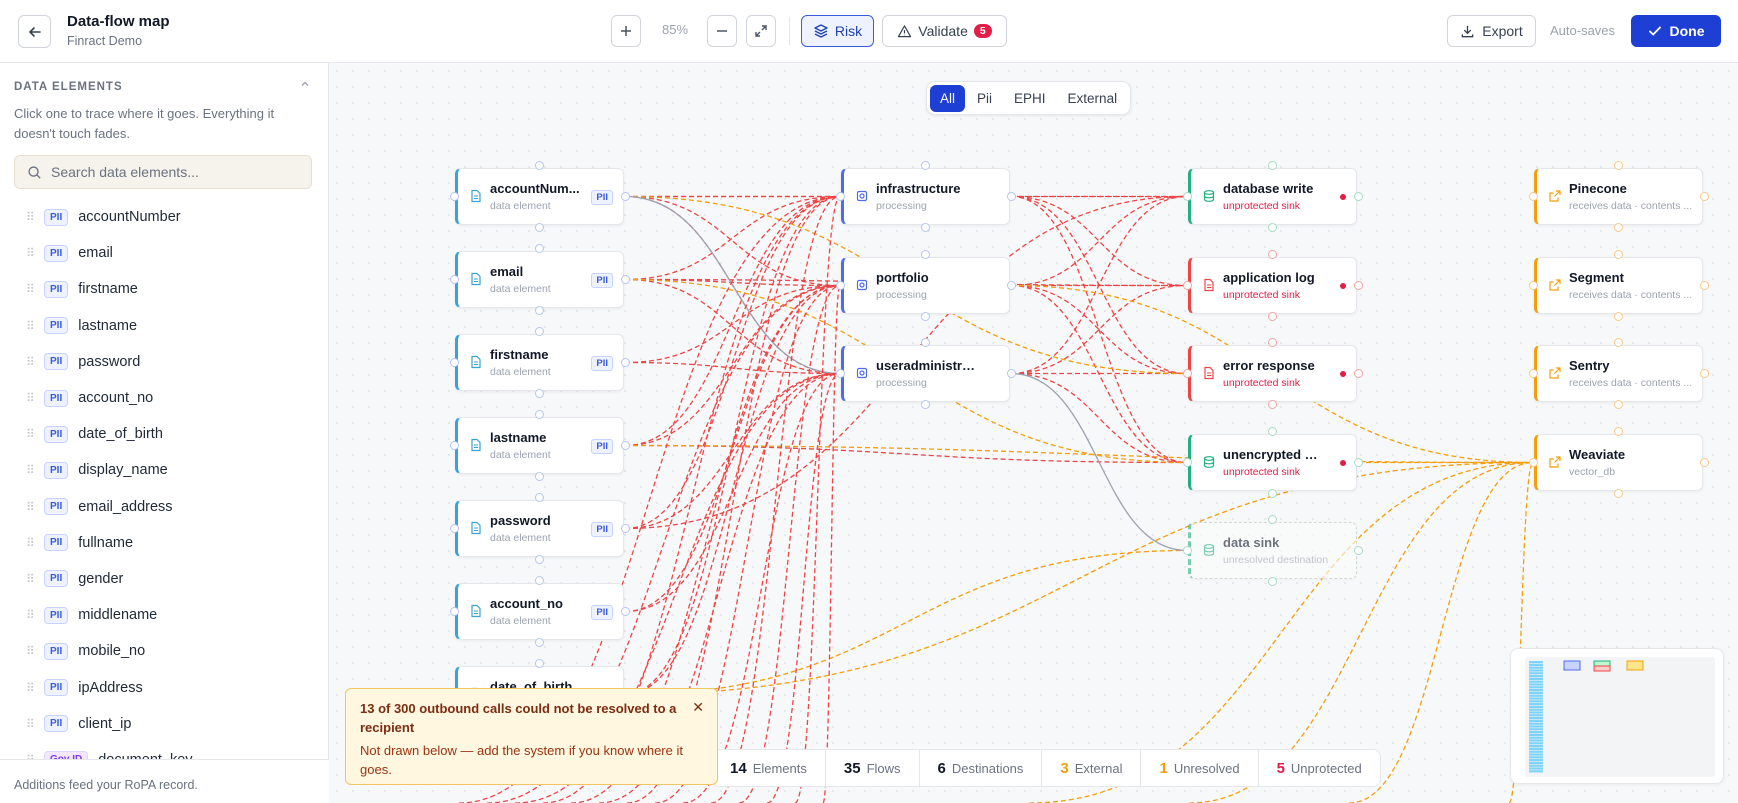 The image size is (1738, 803). I want to click on zoom-out-button, so click(722, 31).